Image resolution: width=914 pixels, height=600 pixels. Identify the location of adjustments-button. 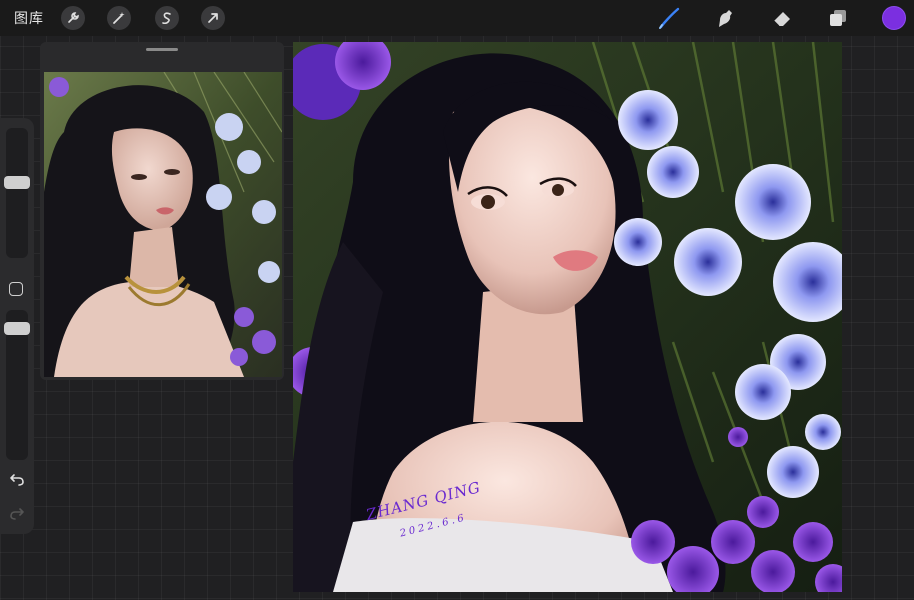
(119, 18).